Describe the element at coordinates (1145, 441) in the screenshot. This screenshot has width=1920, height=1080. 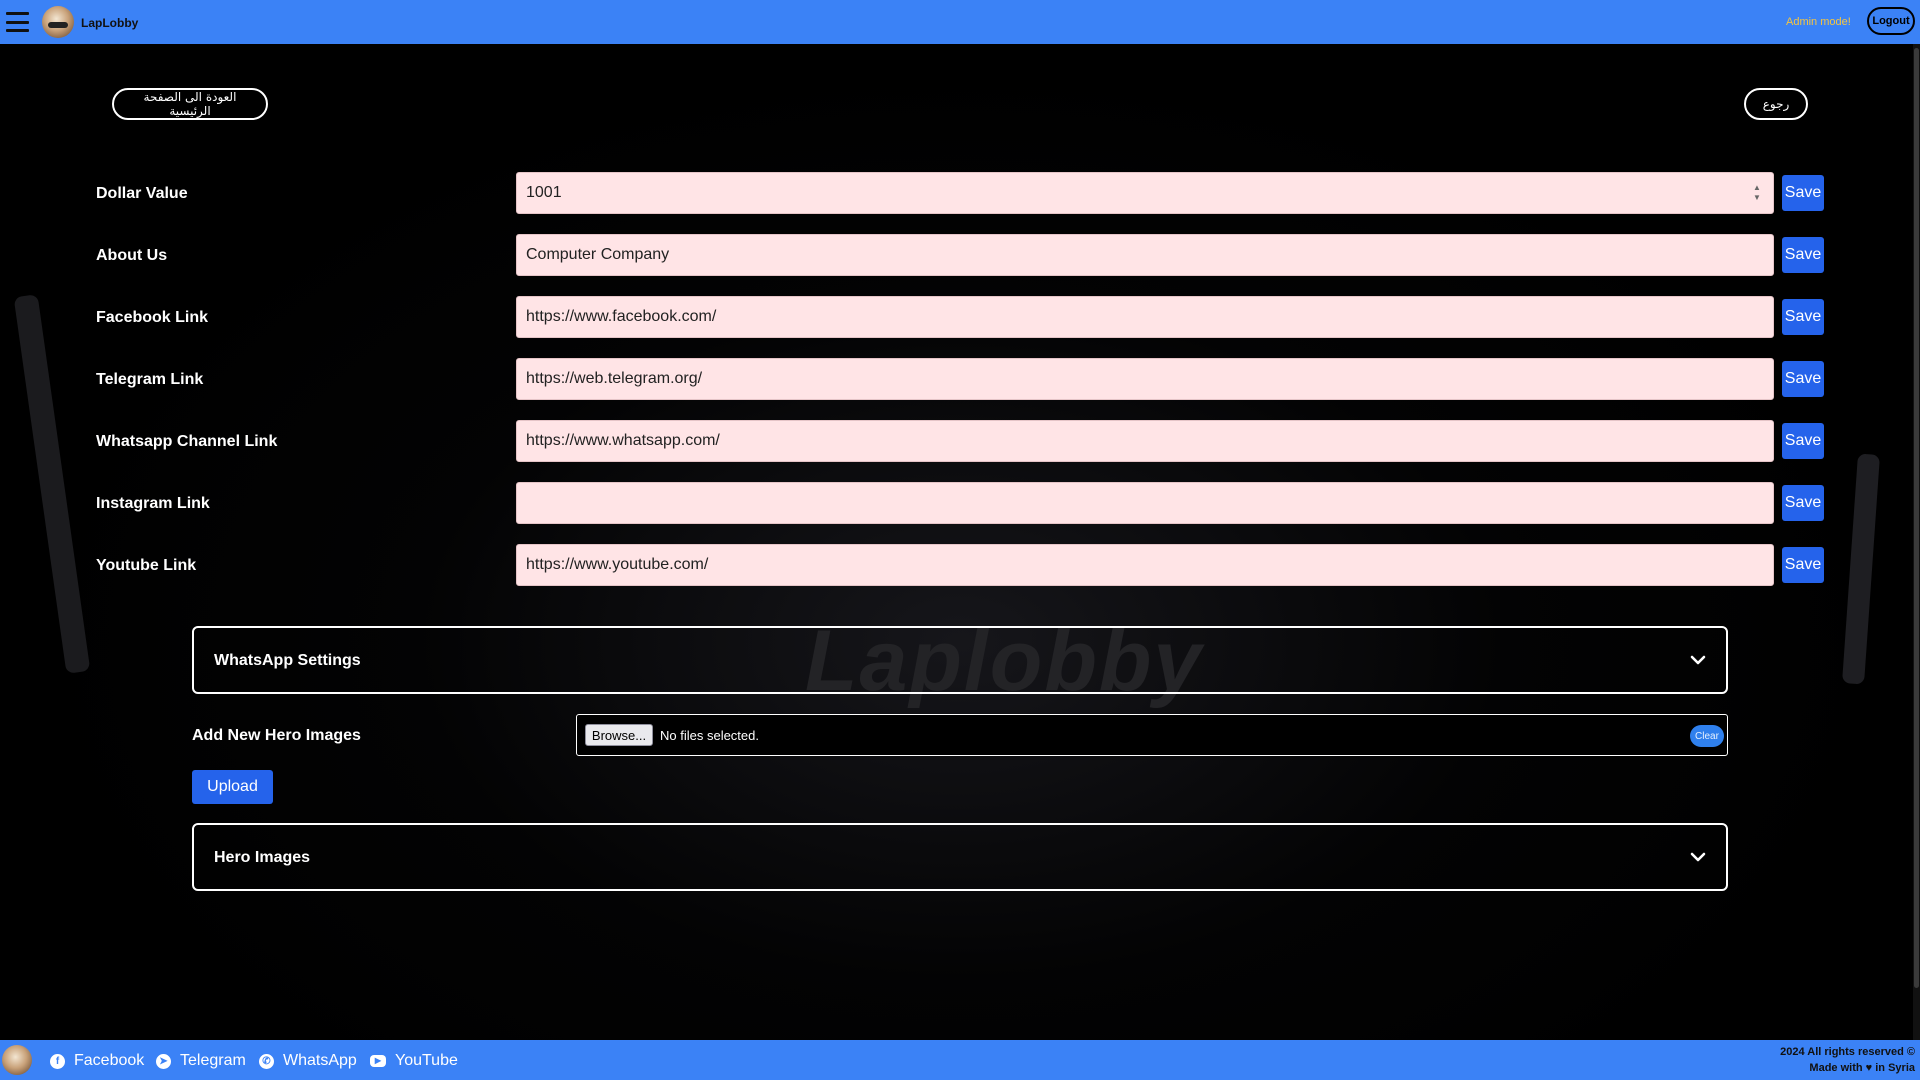
I see `whatsapp-channel-link-input: https://www.whatsapp.com/` at that location.